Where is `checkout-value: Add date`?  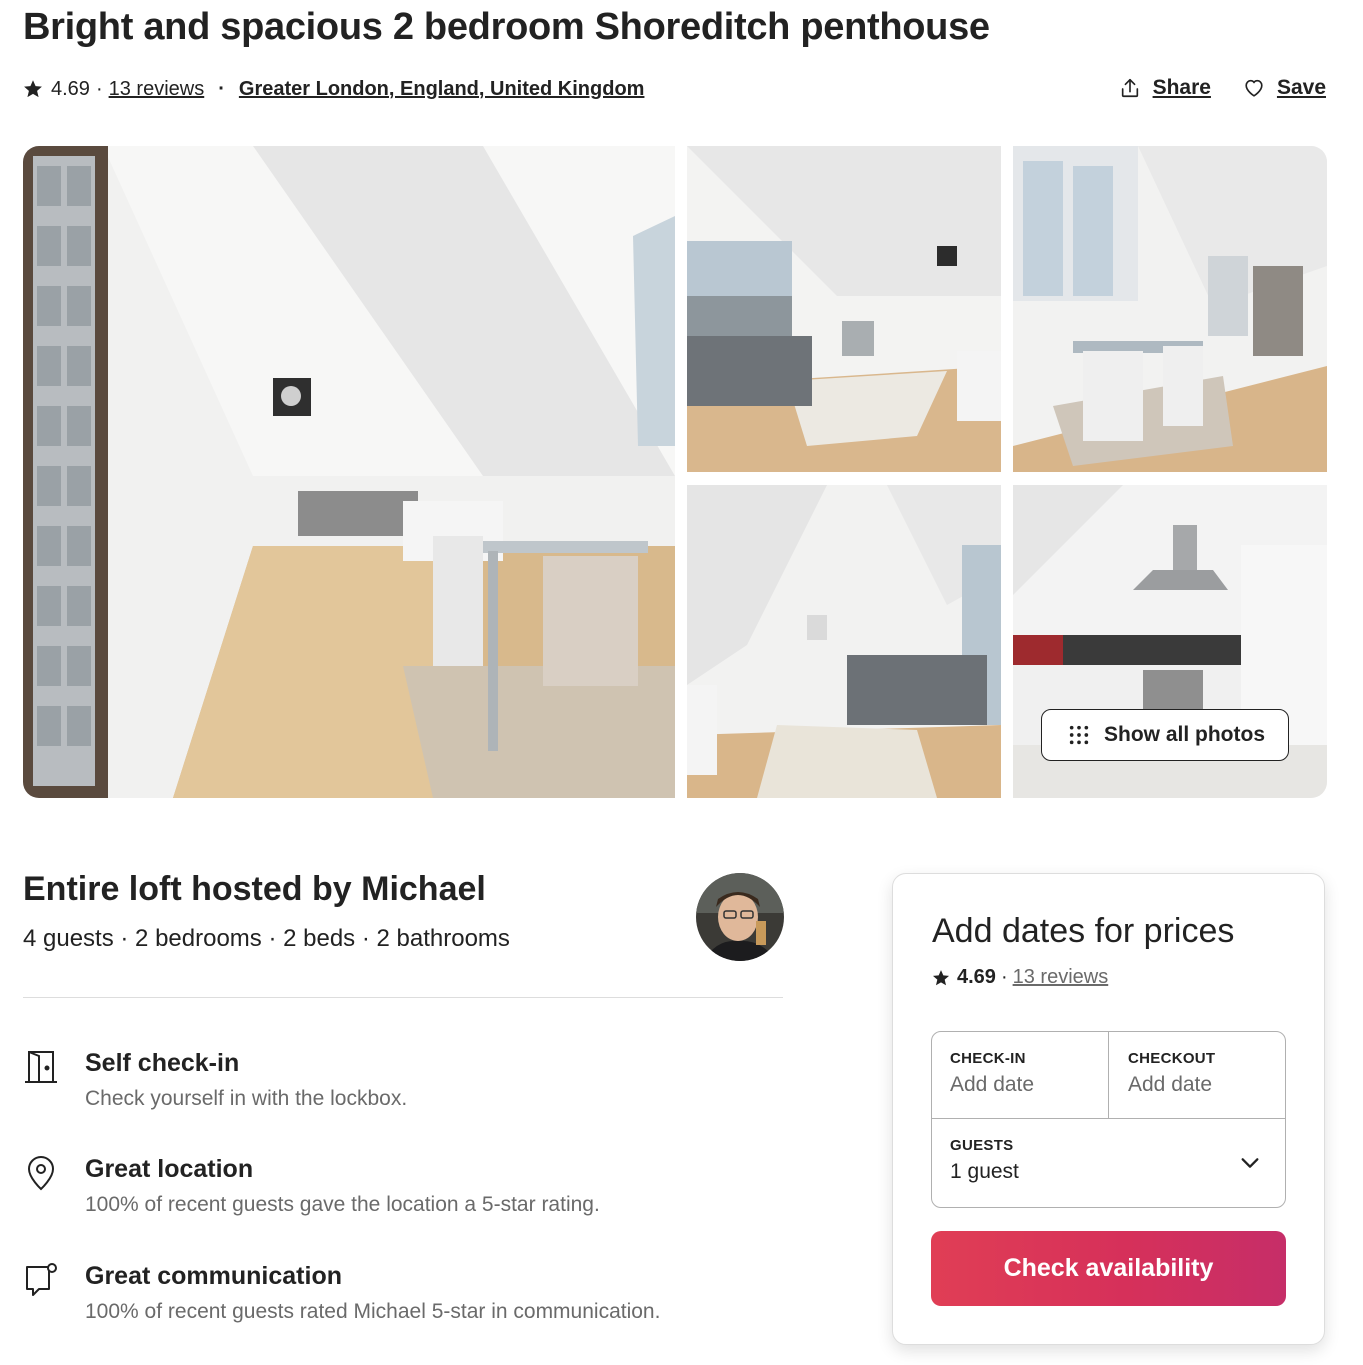 checkout-value: Add date is located at coordinates (1170, 1084).